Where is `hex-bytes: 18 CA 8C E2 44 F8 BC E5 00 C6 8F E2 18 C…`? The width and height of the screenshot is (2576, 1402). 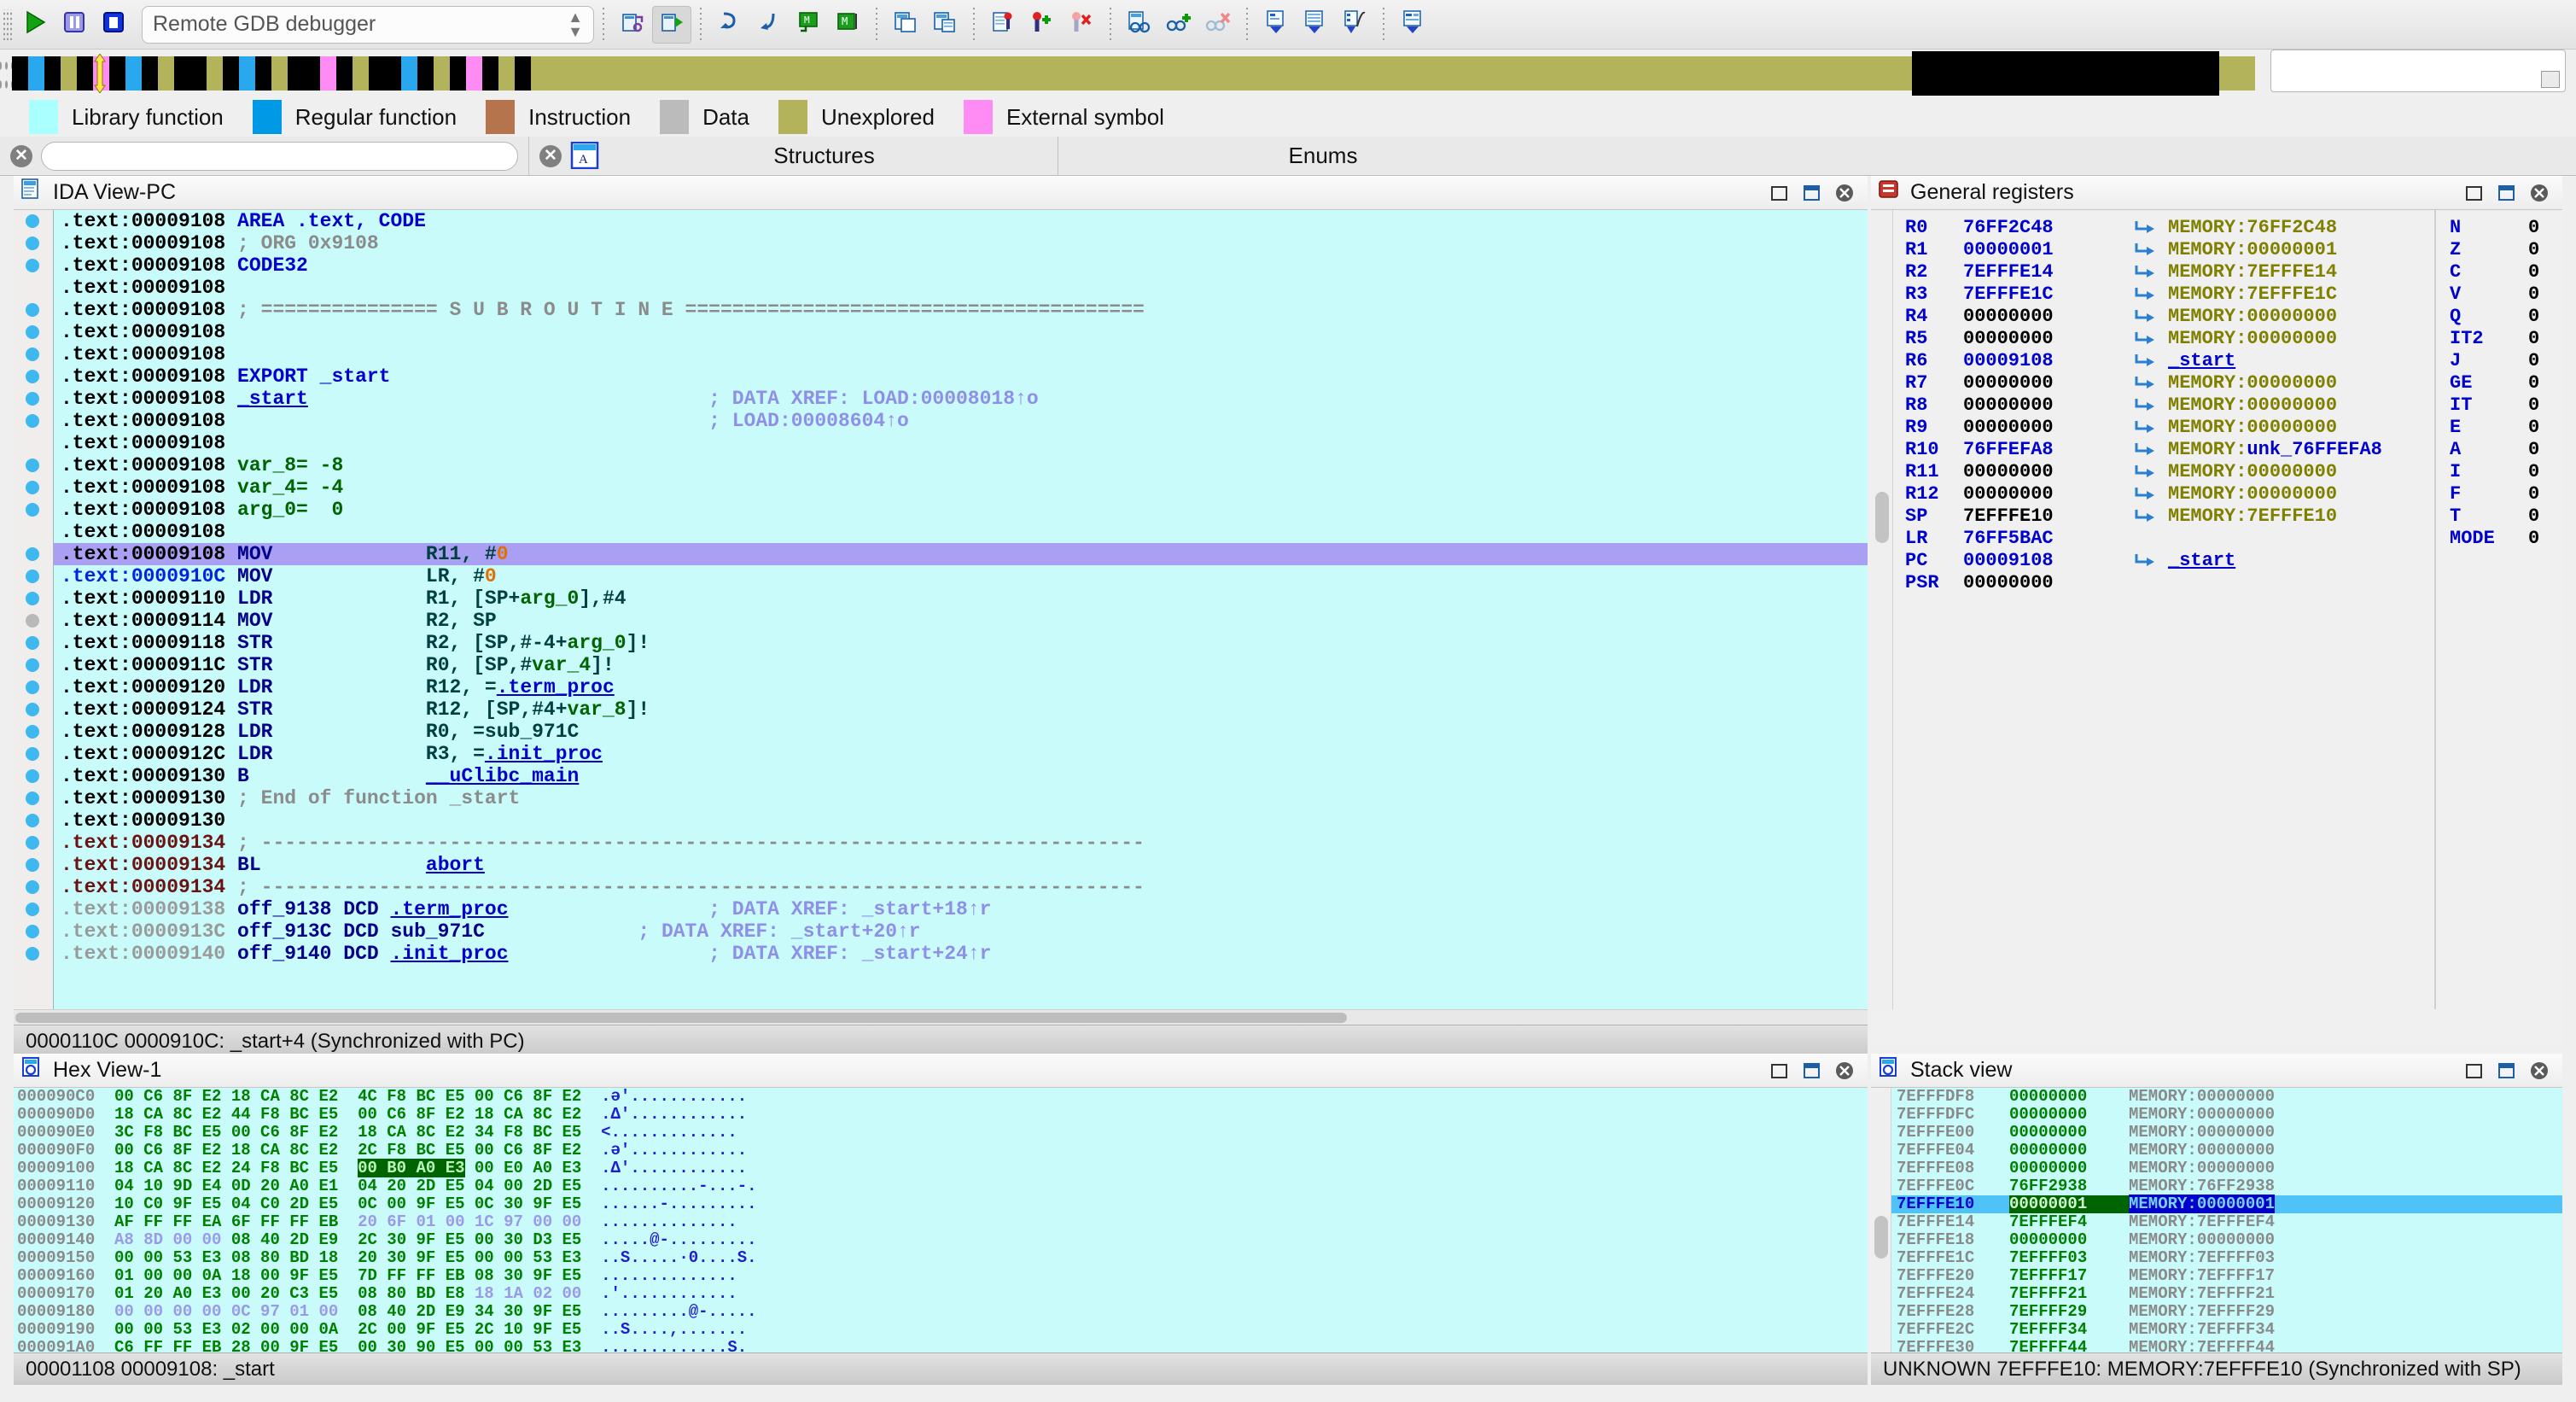 hex-bytes: 18 CA 8C E2 44 F8 BC E5 00 C6 8F E2 18 C… is located at coordinates (347, 1115).